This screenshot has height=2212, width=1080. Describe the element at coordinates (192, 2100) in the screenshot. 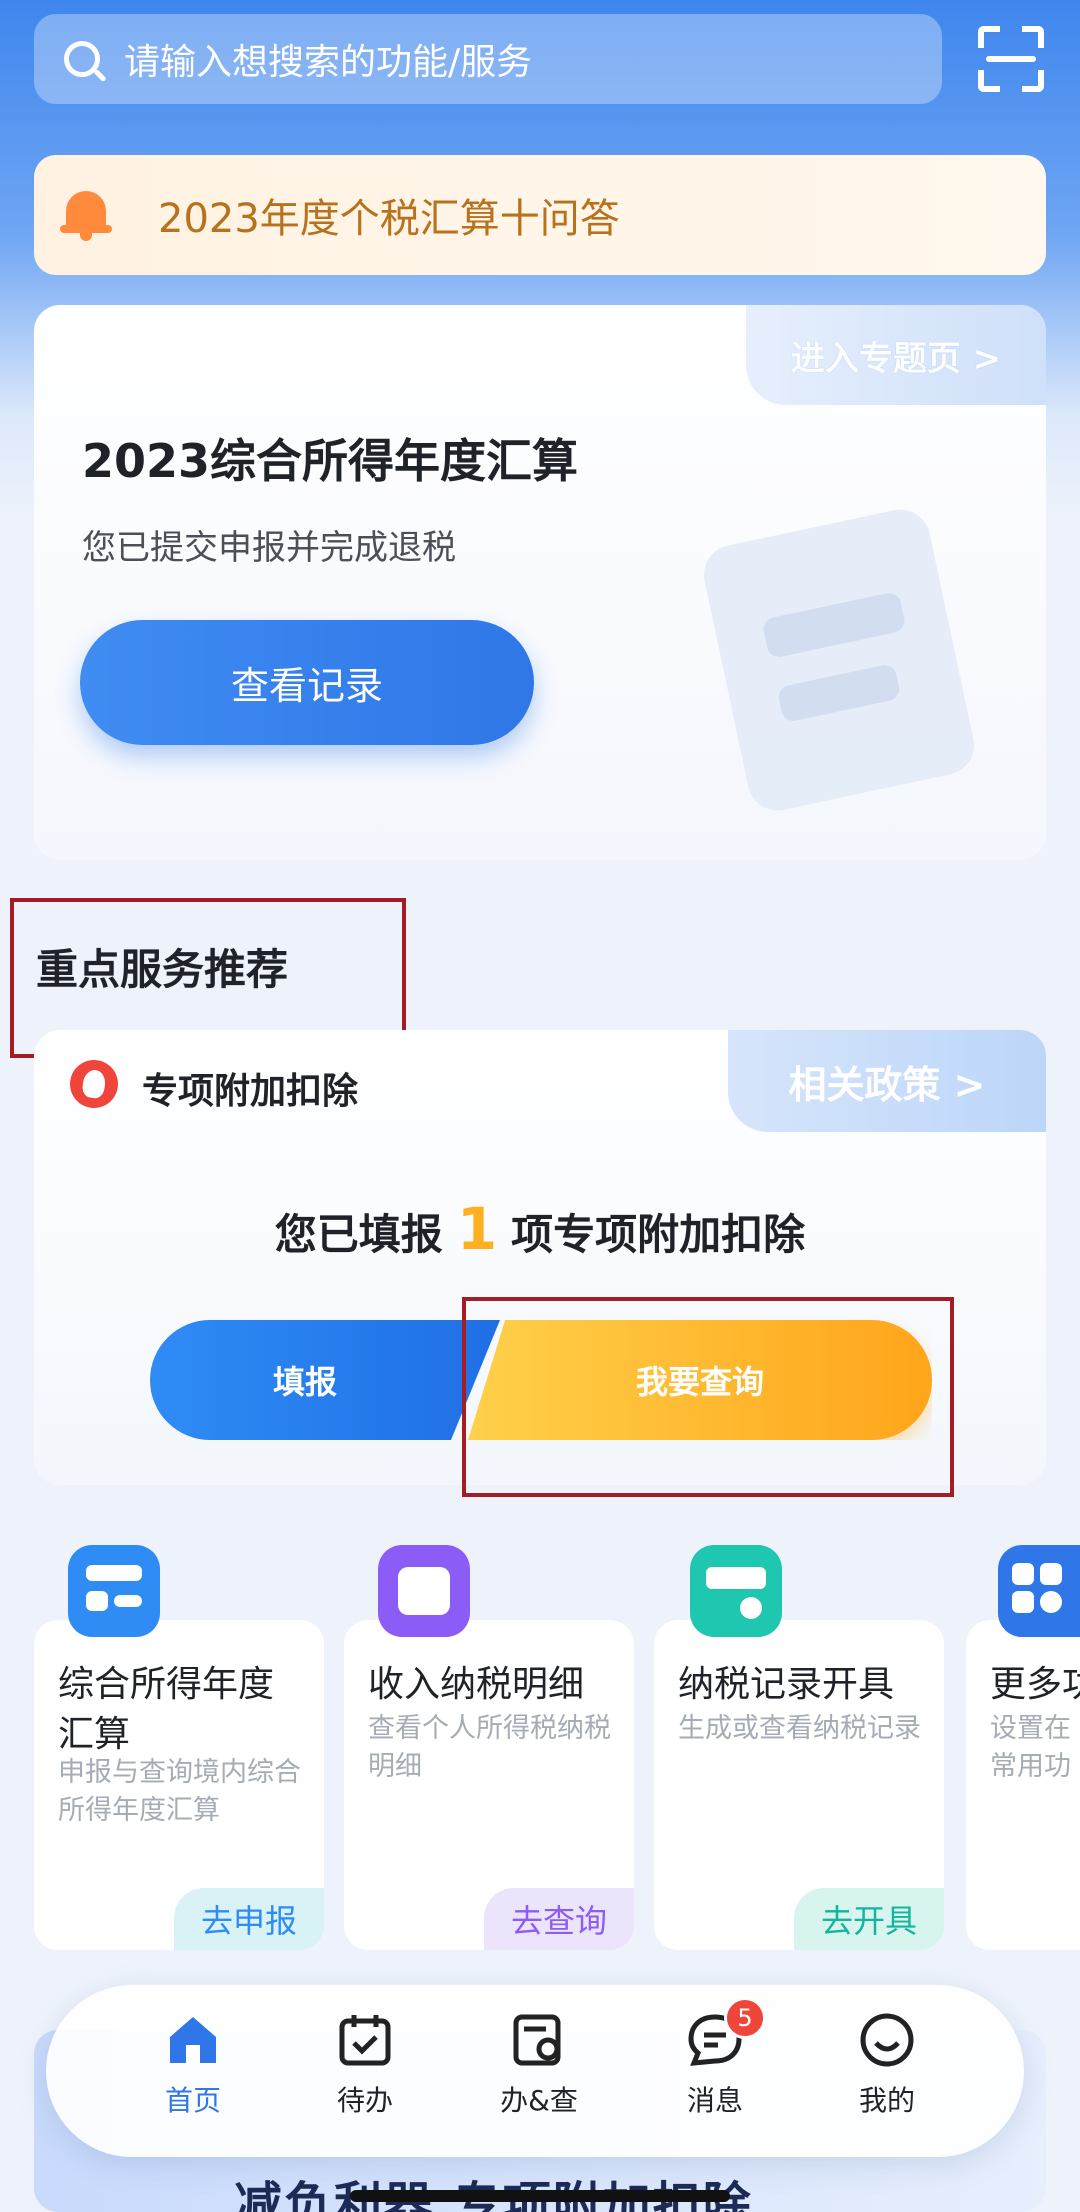

I see `nav-home-label: 首页` at that location.